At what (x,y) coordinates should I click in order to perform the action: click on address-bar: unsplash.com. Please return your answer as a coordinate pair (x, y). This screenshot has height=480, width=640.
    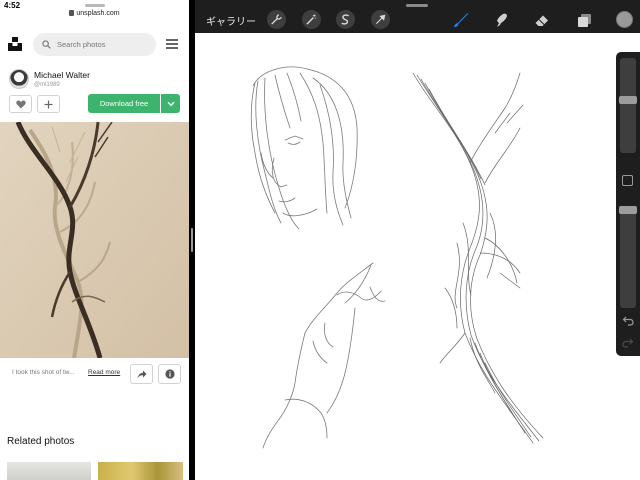
    Looking at the image, I should click on (94, 13).